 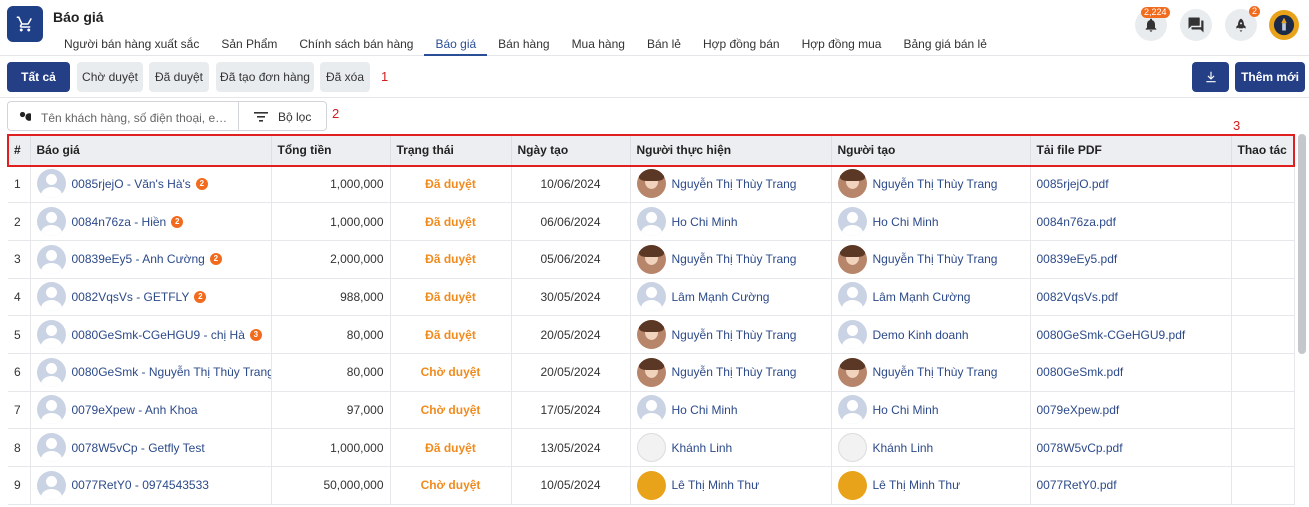 What do you see at coordinates (201, 183) in the screenshot?
I see `comment-count-badge: 2` at bounding box center [201, 183].